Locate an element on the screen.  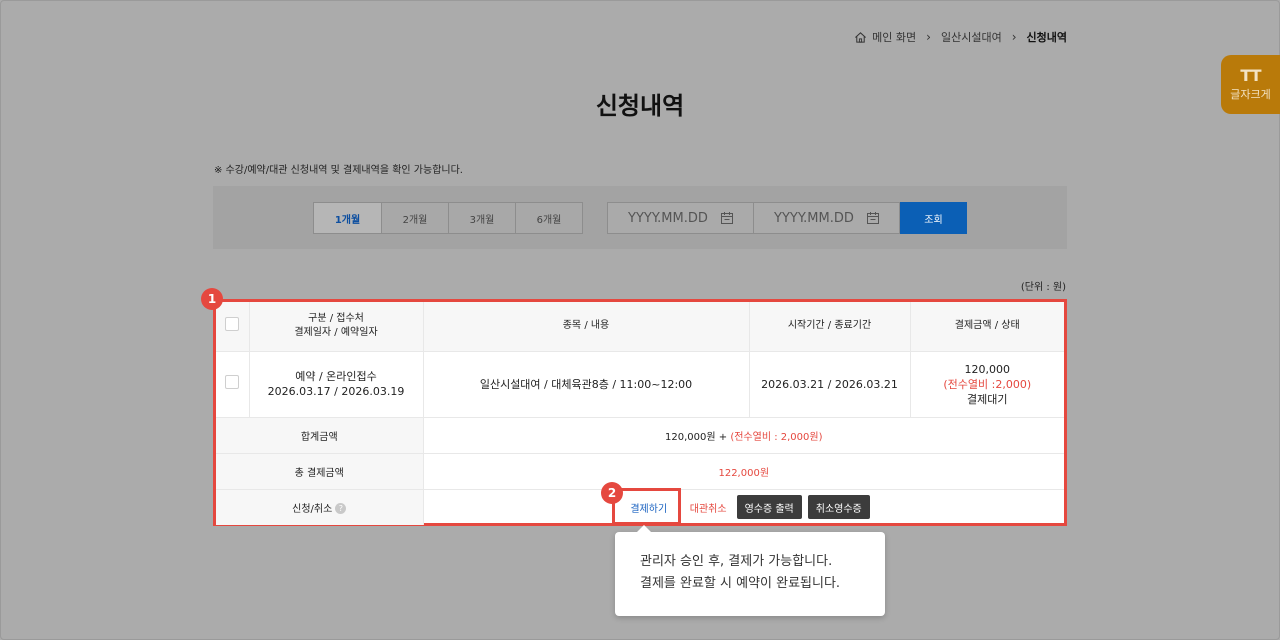
cell-amount: 120,000 (전수열비 :2,000) 결제대기 is located at coordinates (986, 383).